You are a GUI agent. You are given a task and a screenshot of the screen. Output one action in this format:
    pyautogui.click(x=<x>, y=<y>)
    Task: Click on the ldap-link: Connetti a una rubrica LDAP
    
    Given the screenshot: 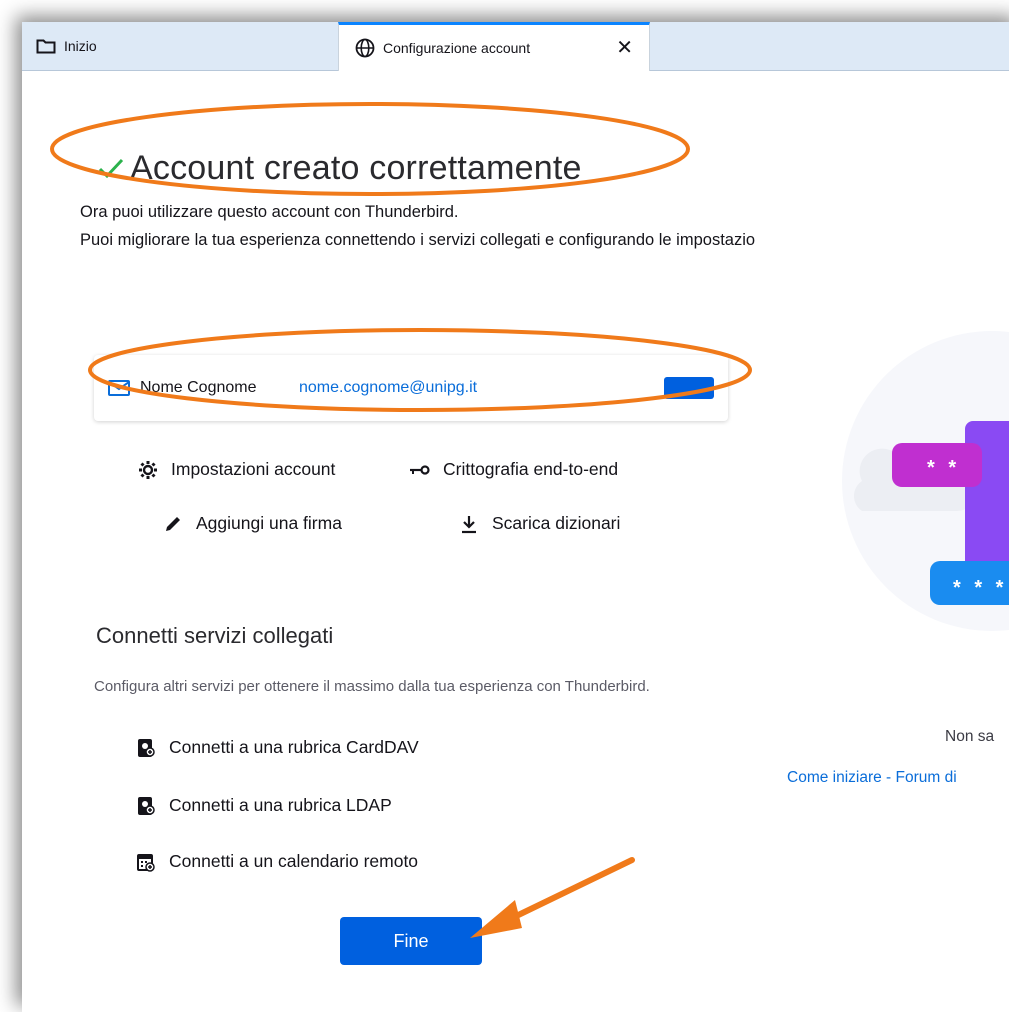 What is the action you would take?
    pyautogui.click(x=264, y=805)
    